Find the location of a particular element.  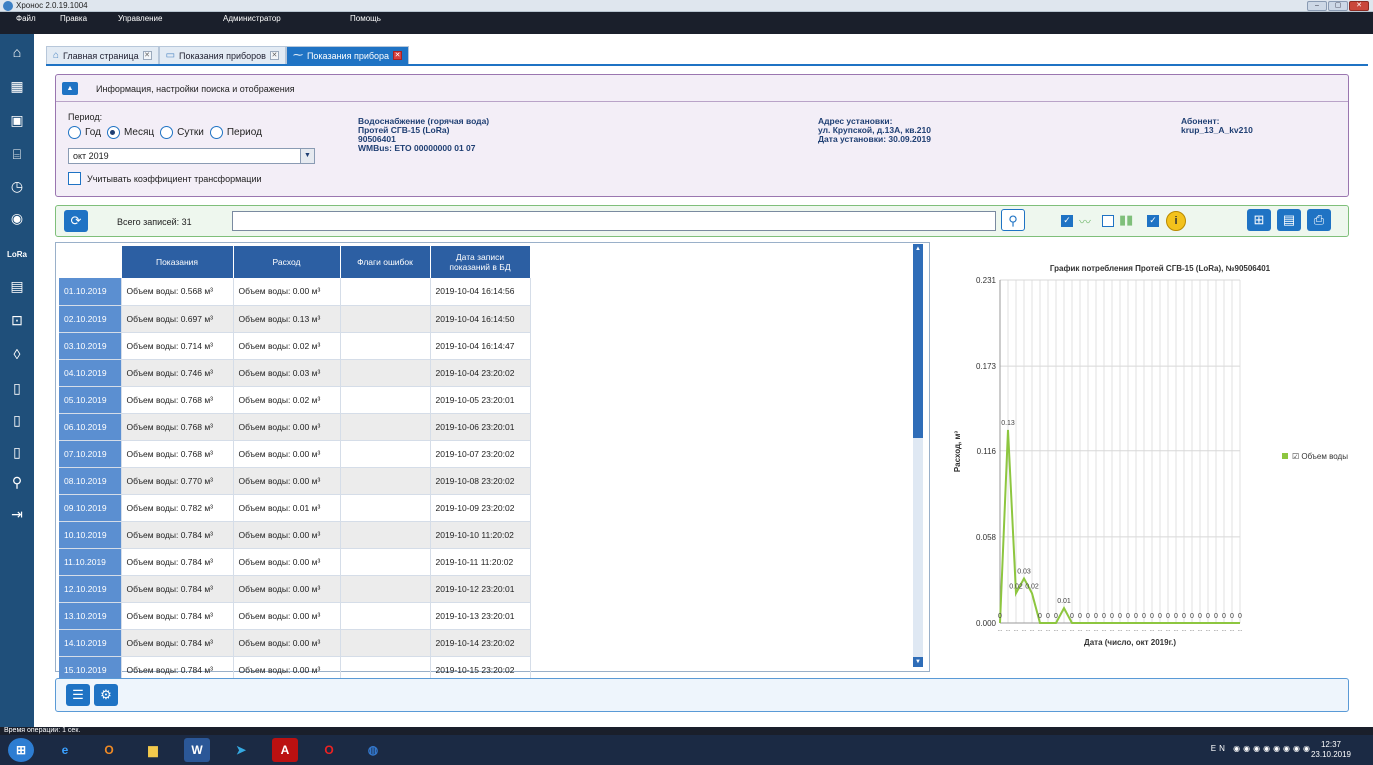

word-icon: W is located at coordinates (197, 750).